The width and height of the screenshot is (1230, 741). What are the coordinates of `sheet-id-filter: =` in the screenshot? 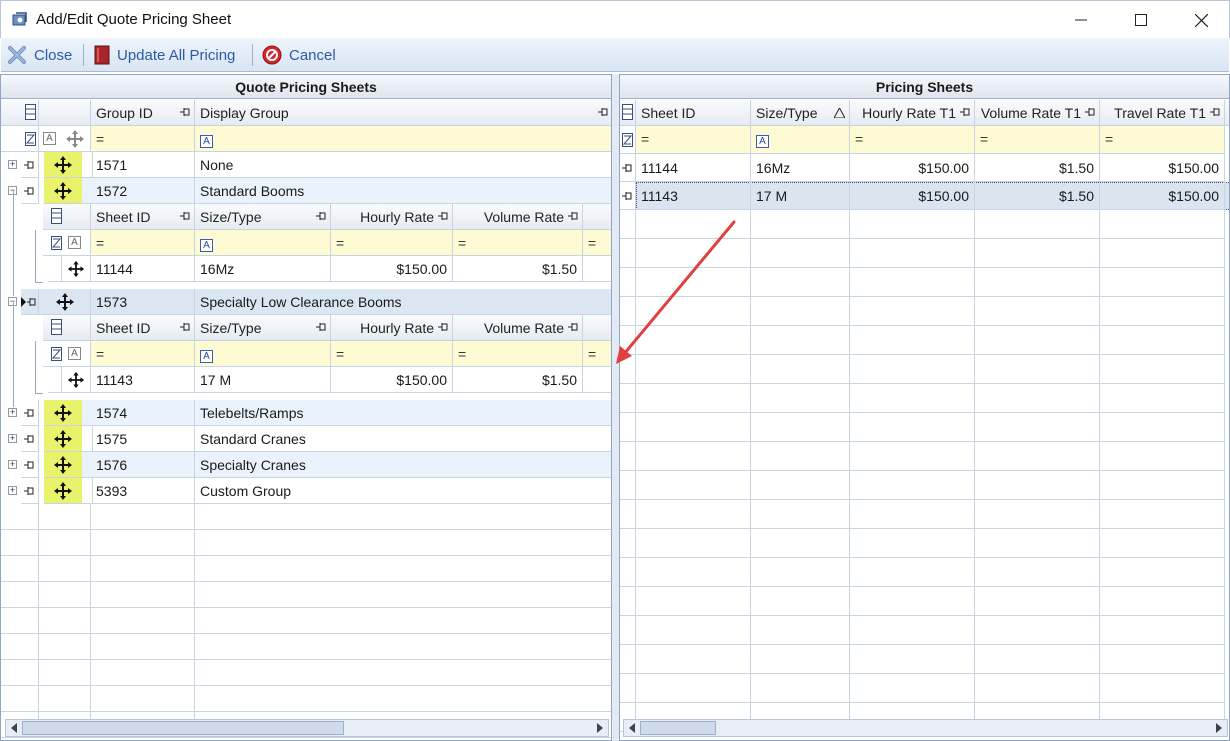 It's located at (143, 243).